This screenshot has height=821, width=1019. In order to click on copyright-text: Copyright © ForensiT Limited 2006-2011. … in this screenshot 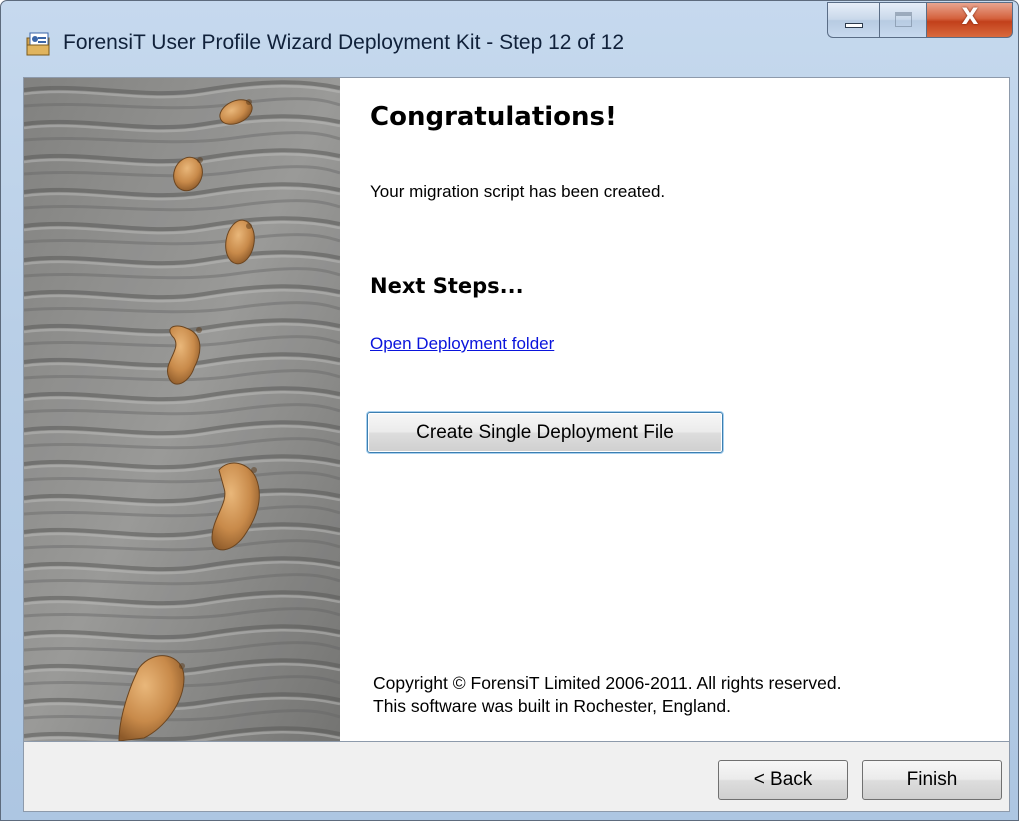, I will do `click(607, 695)`.